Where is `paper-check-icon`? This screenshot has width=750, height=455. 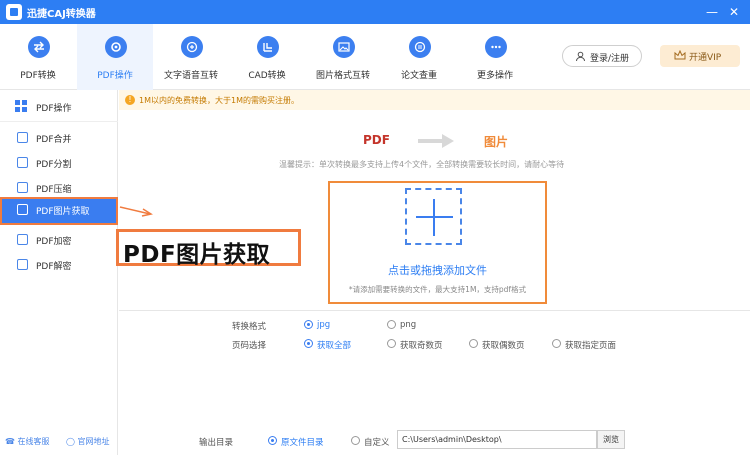 paper-check-icon is located at coordinates (420, 47).